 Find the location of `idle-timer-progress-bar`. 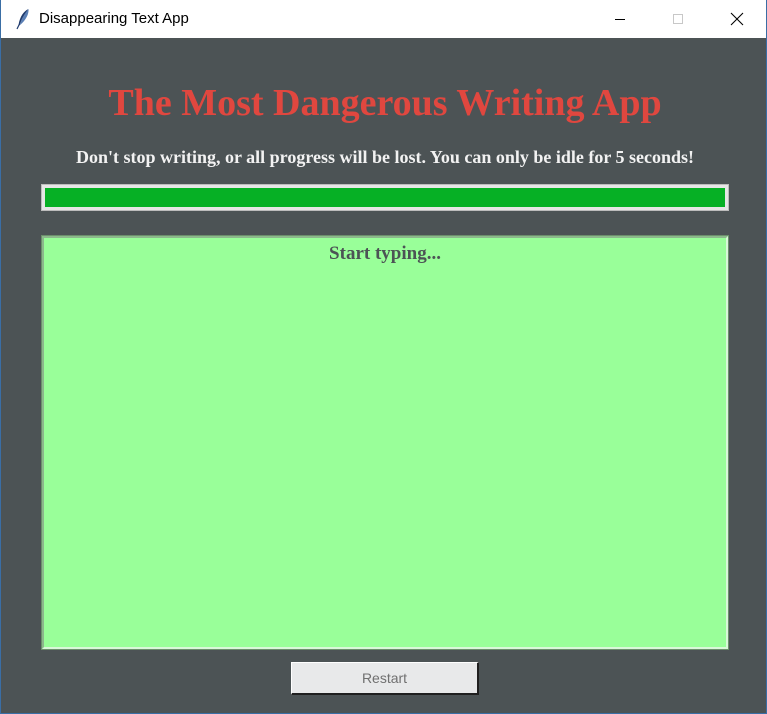

idle-timer-progress-bar is located at coordinates (385, 197).